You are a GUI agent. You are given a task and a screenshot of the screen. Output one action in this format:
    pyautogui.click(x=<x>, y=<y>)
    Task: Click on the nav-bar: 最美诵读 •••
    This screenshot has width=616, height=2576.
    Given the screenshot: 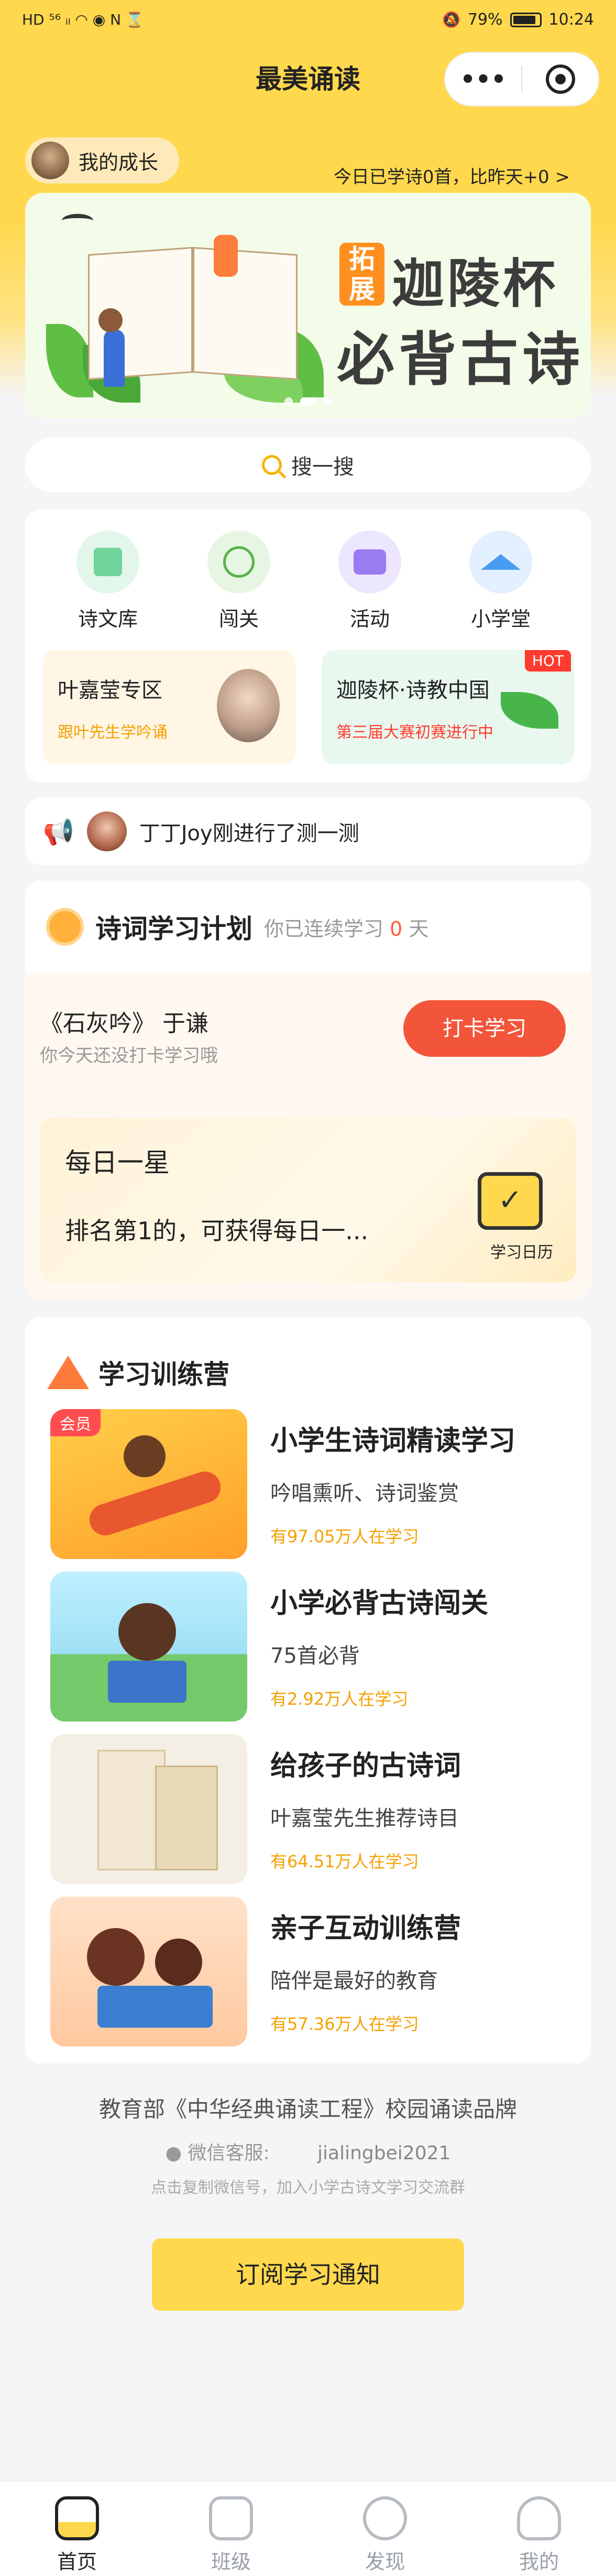 What is the action you would take?
    pyautogui.click(x=308, y=79)
    